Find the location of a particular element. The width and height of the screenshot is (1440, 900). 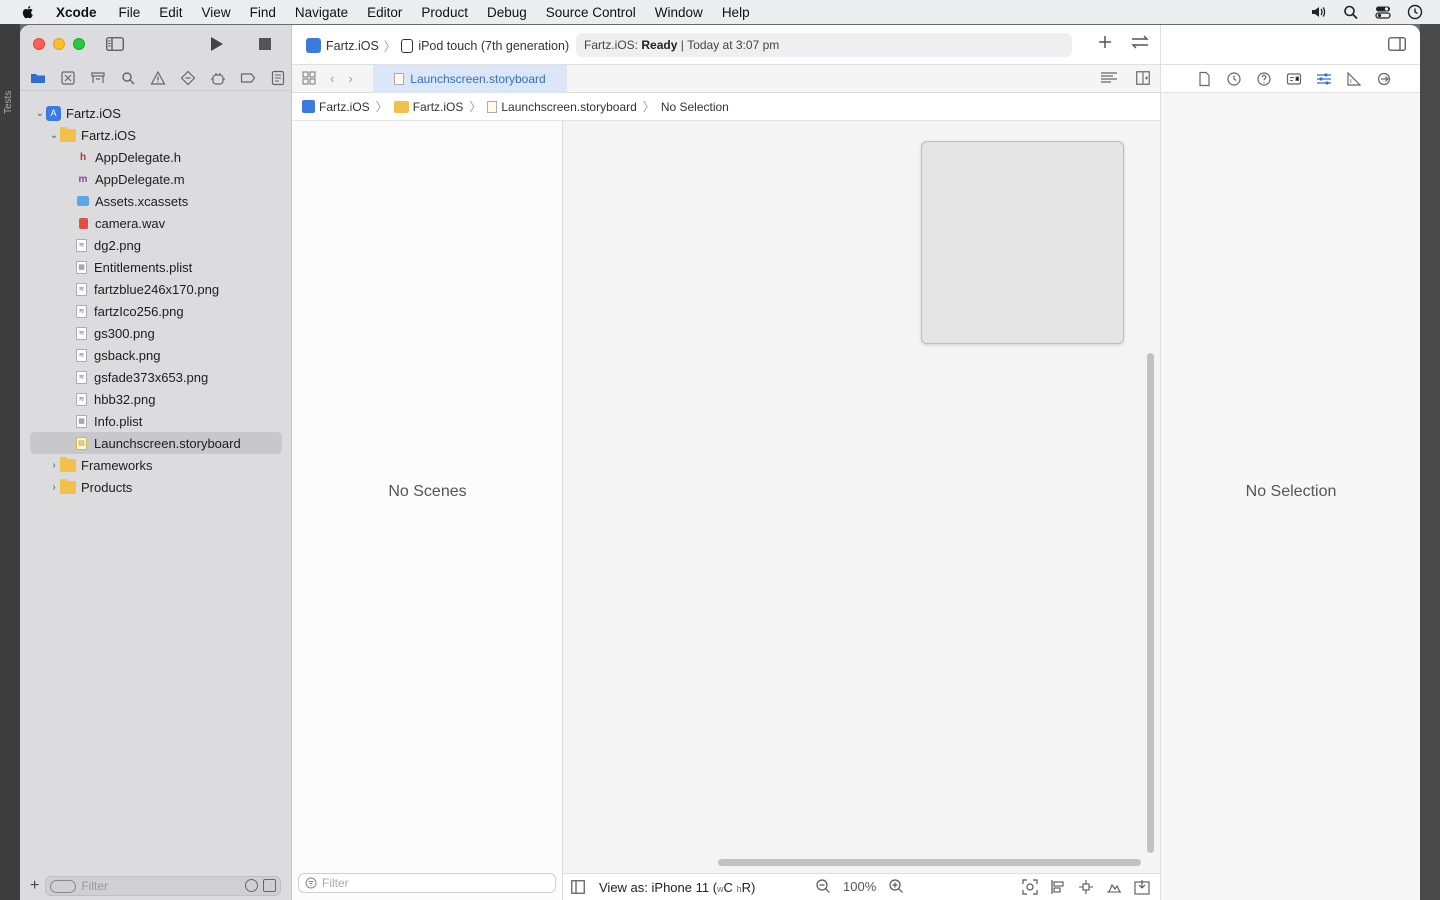

menu-view: View is located at coordinates (216, 12).